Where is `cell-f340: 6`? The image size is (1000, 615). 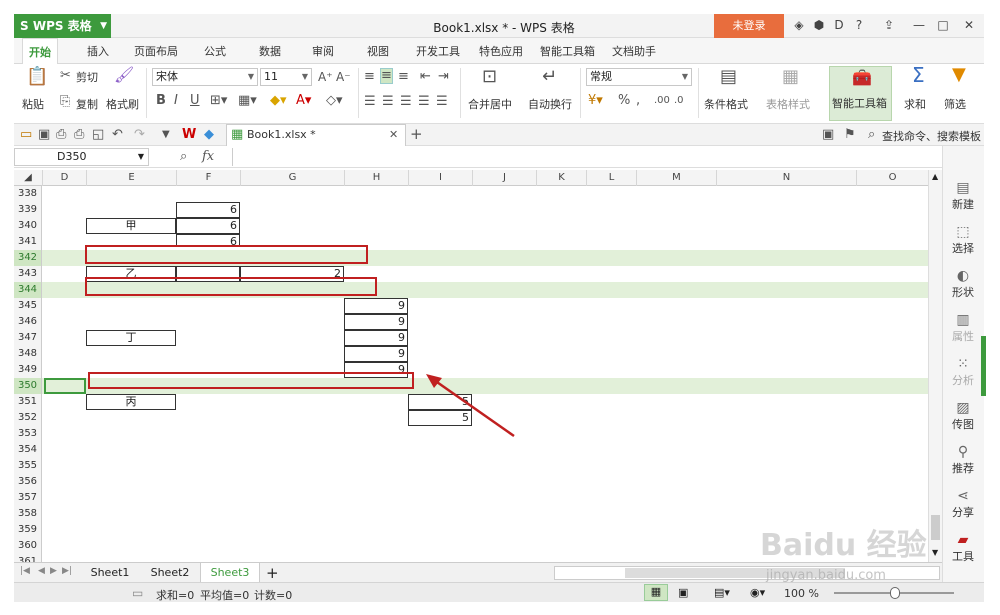
cell-f340: 6 is located at coordinates (208, 226).